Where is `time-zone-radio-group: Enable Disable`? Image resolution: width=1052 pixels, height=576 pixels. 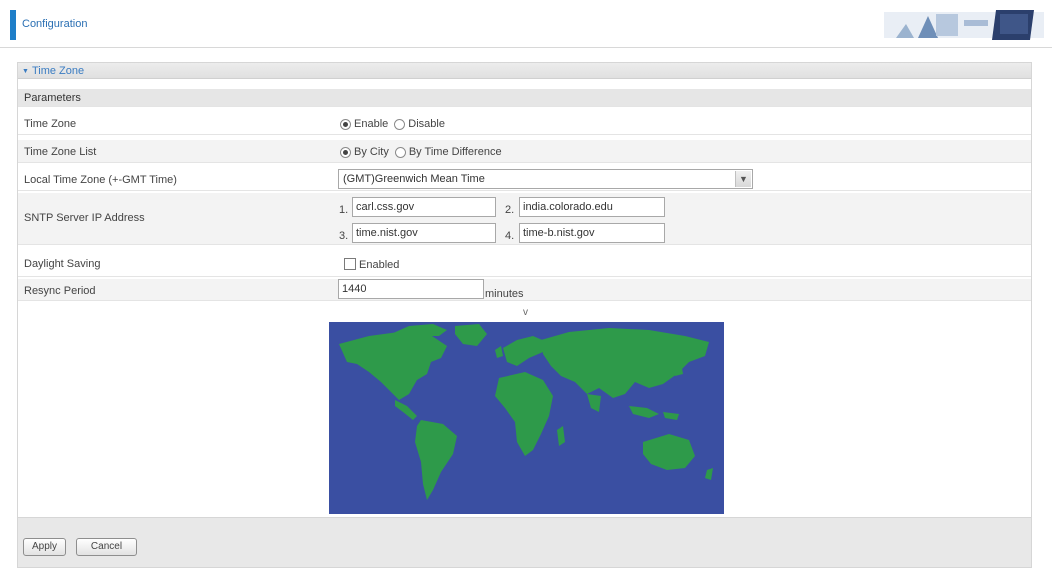 time-zone-radio-group: Enable Disable is located at coordinates (395, 124).